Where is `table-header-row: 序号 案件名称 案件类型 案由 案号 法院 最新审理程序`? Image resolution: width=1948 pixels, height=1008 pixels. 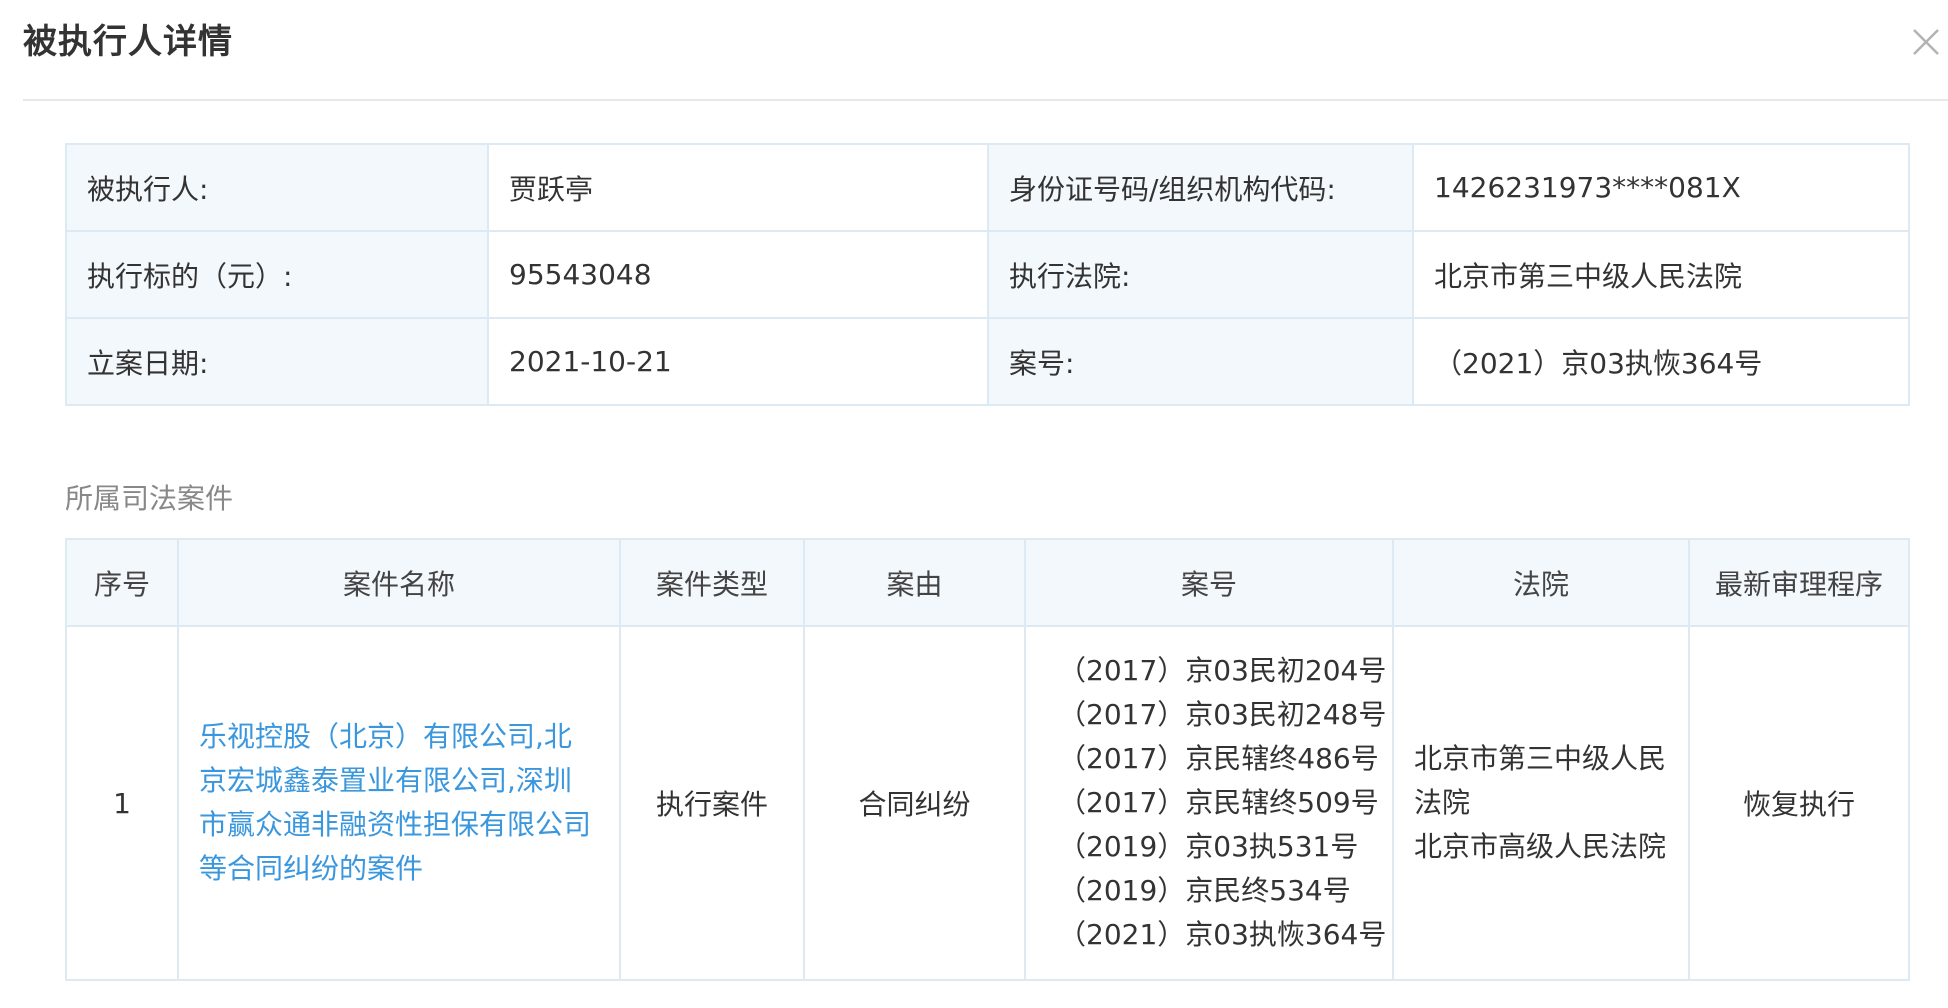
table-header-row: 序号 案件名称 案件类型 案由 案号 法院 最新审理程序 is located at coordinates (987, 582).